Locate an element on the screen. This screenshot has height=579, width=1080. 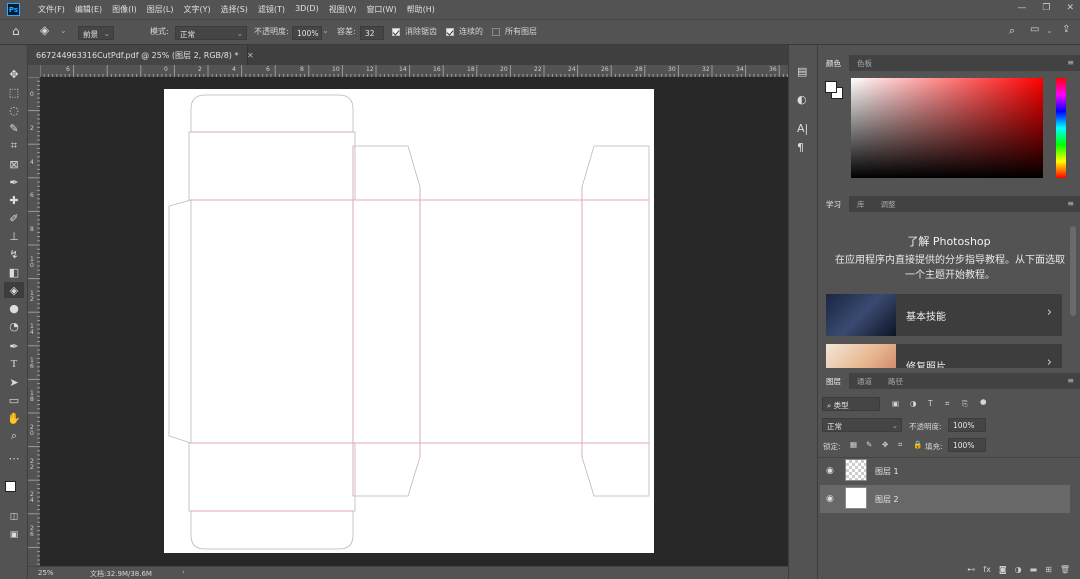
eyedropper-tool-icon: ✒ is located at coordinates (14, 182).